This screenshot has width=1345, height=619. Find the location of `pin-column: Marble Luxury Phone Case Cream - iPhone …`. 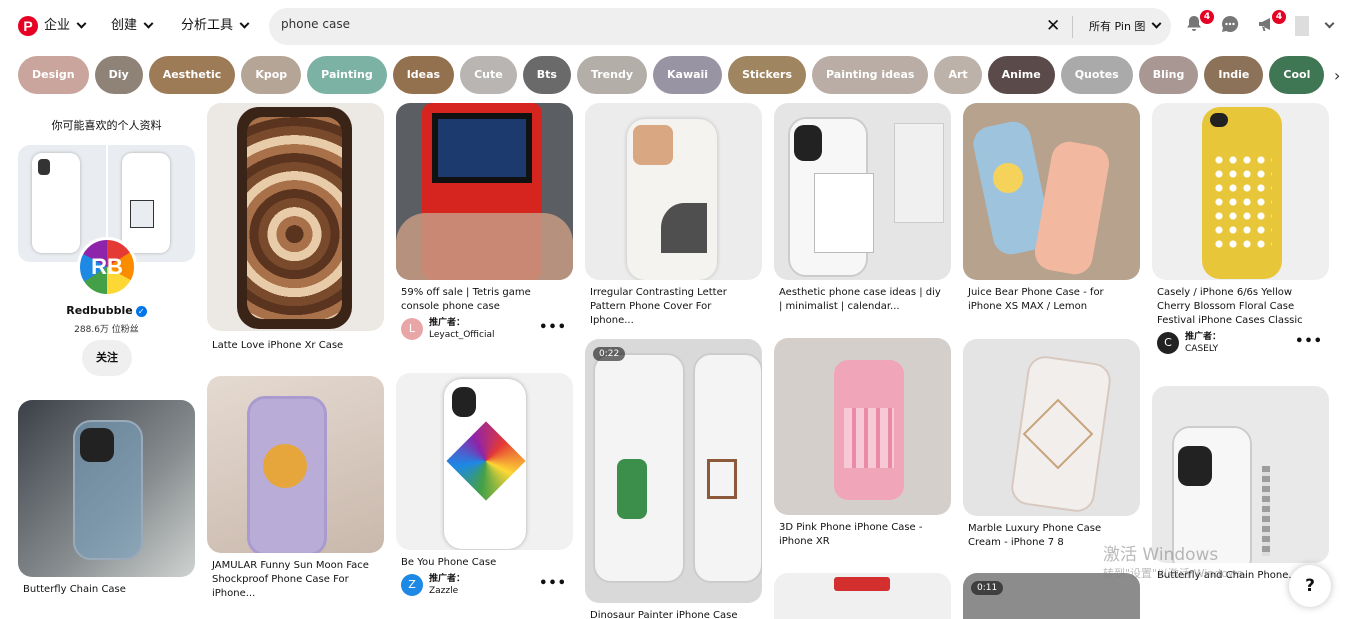

pin-column: Marble Luxury Phone Case Cream - iPhone … is located at coordinates (1051, 444).